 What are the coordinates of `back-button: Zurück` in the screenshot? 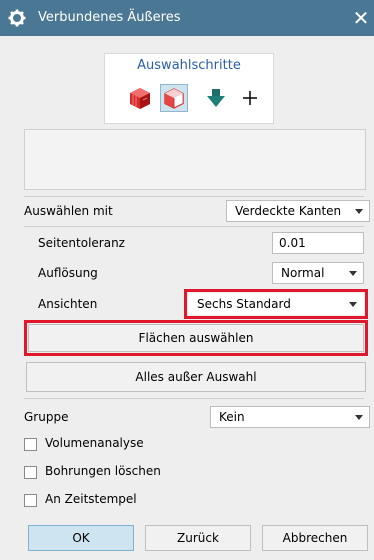 It's located at (198, 538).